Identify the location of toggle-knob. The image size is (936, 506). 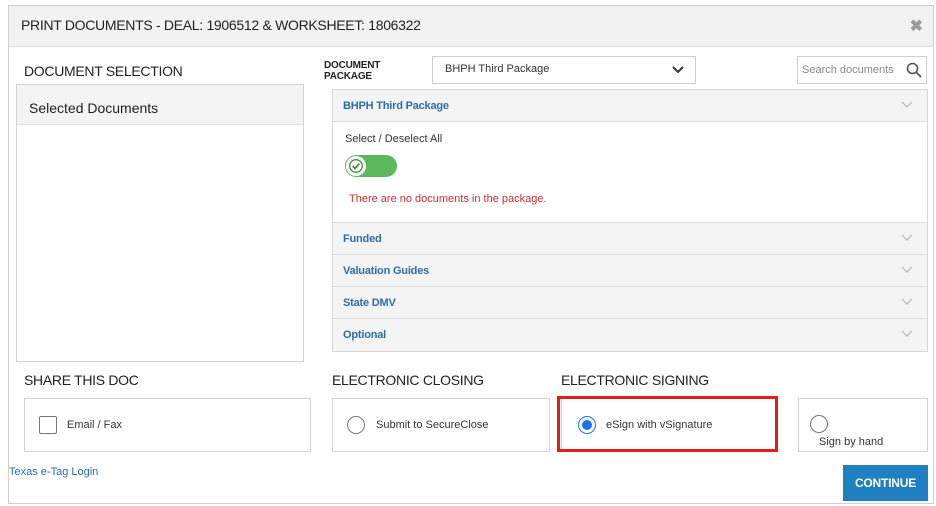
(356, 166).